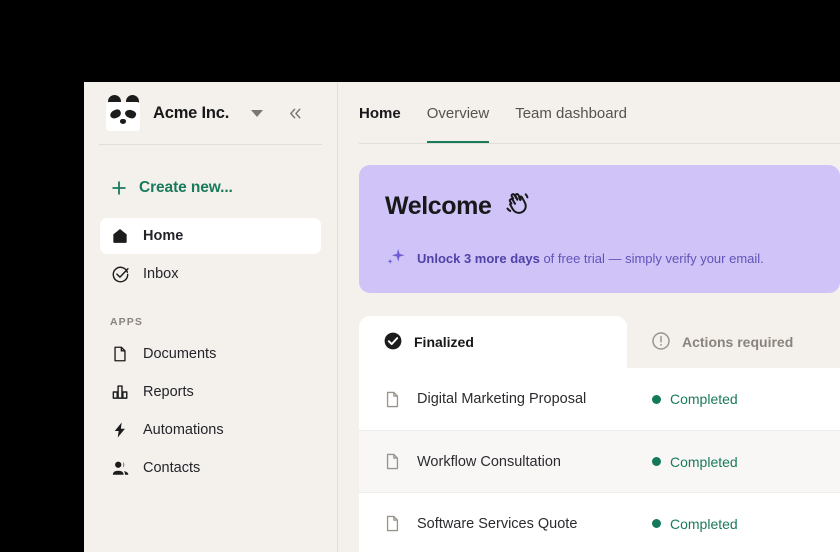  Describe the element at coordinates (120, 236) in the screenshot. I see `home-icon` at that location.